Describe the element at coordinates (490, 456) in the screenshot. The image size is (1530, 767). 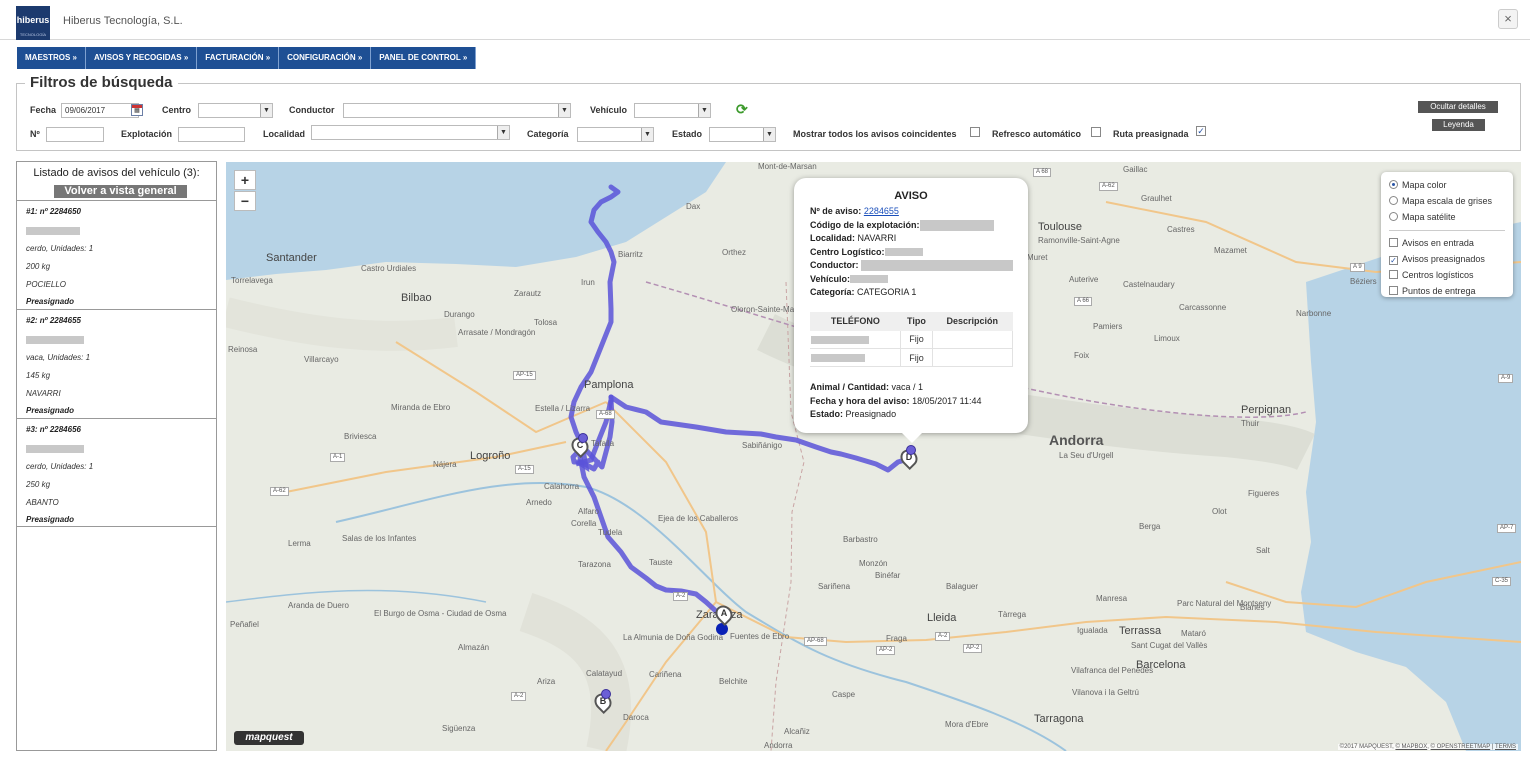
I see `map-place: Logroño` at that location.